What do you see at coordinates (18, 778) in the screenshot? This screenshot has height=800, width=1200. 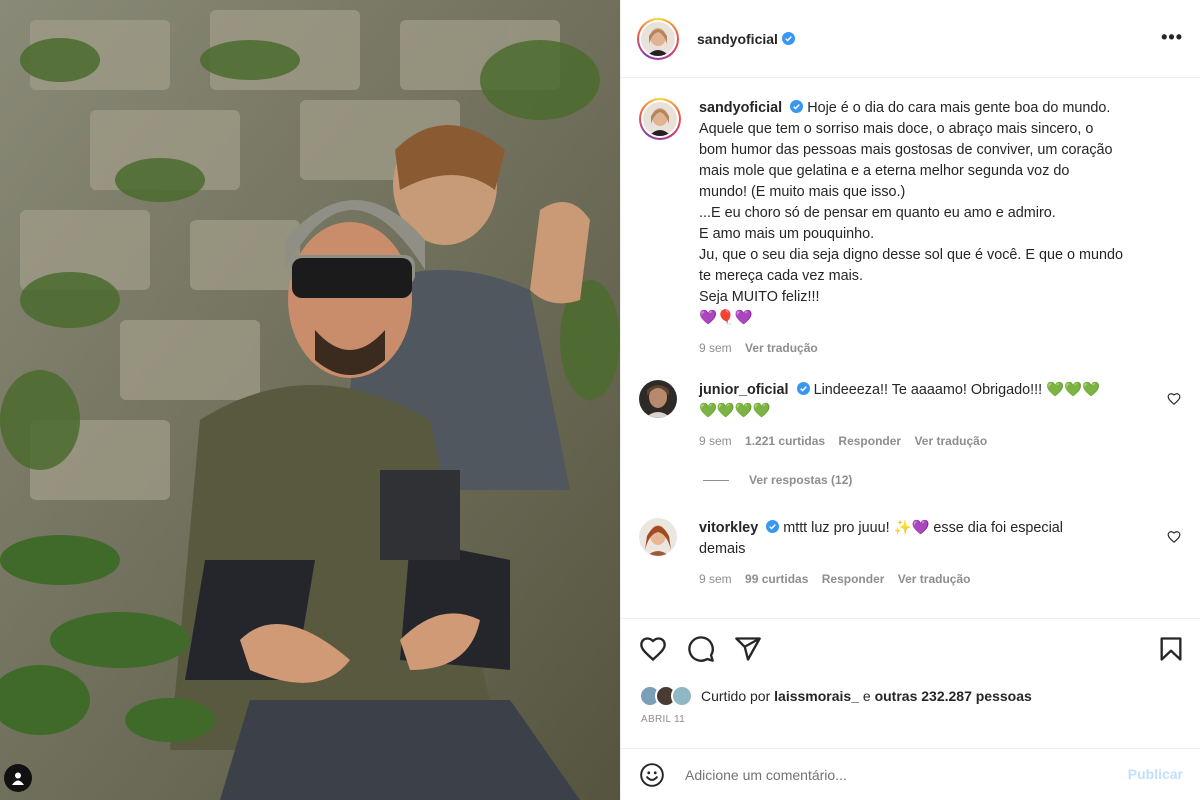 I see `user-tag-icon` at bounding box center [18, 778].